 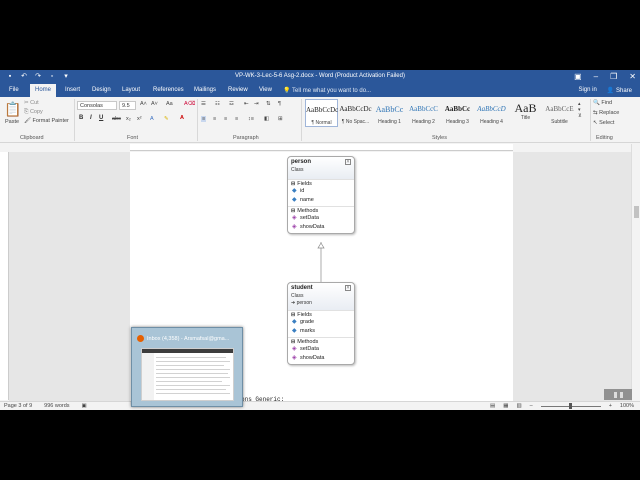 What do you see at coordinates (166, 119) in the screenshot?
I see `highlight-icon: ✎` at bounding box center [166, 119].